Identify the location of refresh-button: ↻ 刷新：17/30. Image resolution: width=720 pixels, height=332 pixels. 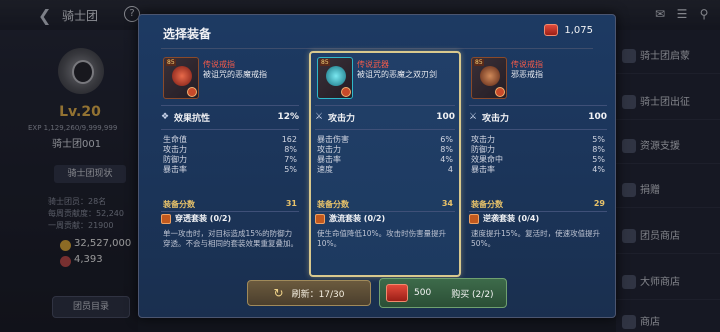
(309, 293).